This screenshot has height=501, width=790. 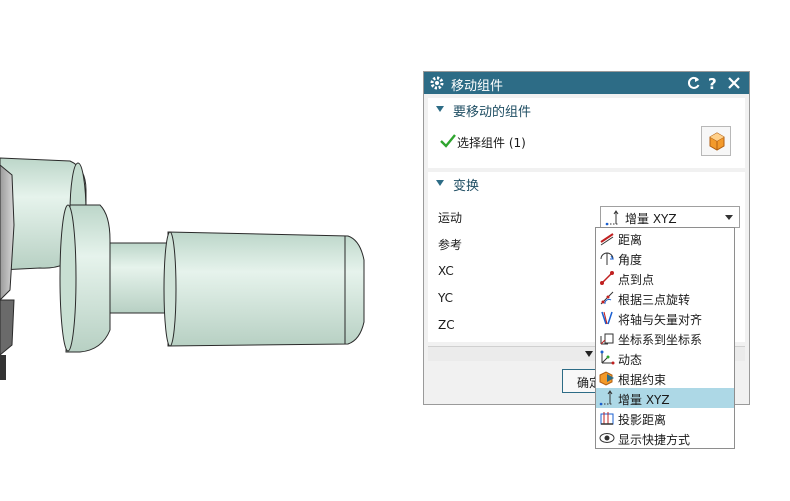 What do you see at coordinates (446, 325) in the screenshot?
I see `zc-label: ZC` at bounding box center [446, 325].